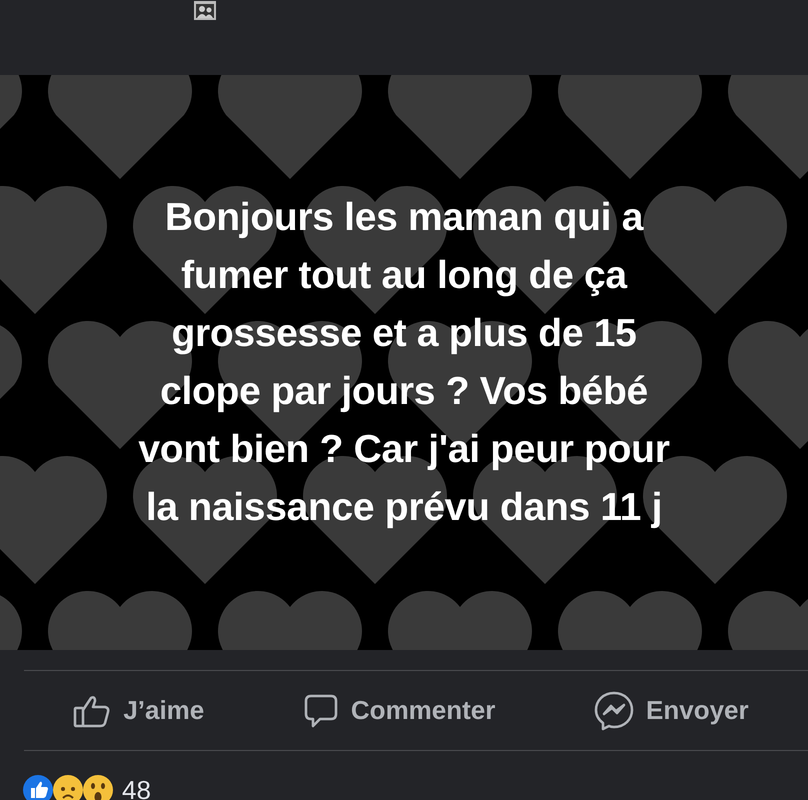 The width and height of the screenshot is (808, 800). Describe the element at coordinates (320, 710) in the screenshot. I see `speech-bubble-icon` at that location.